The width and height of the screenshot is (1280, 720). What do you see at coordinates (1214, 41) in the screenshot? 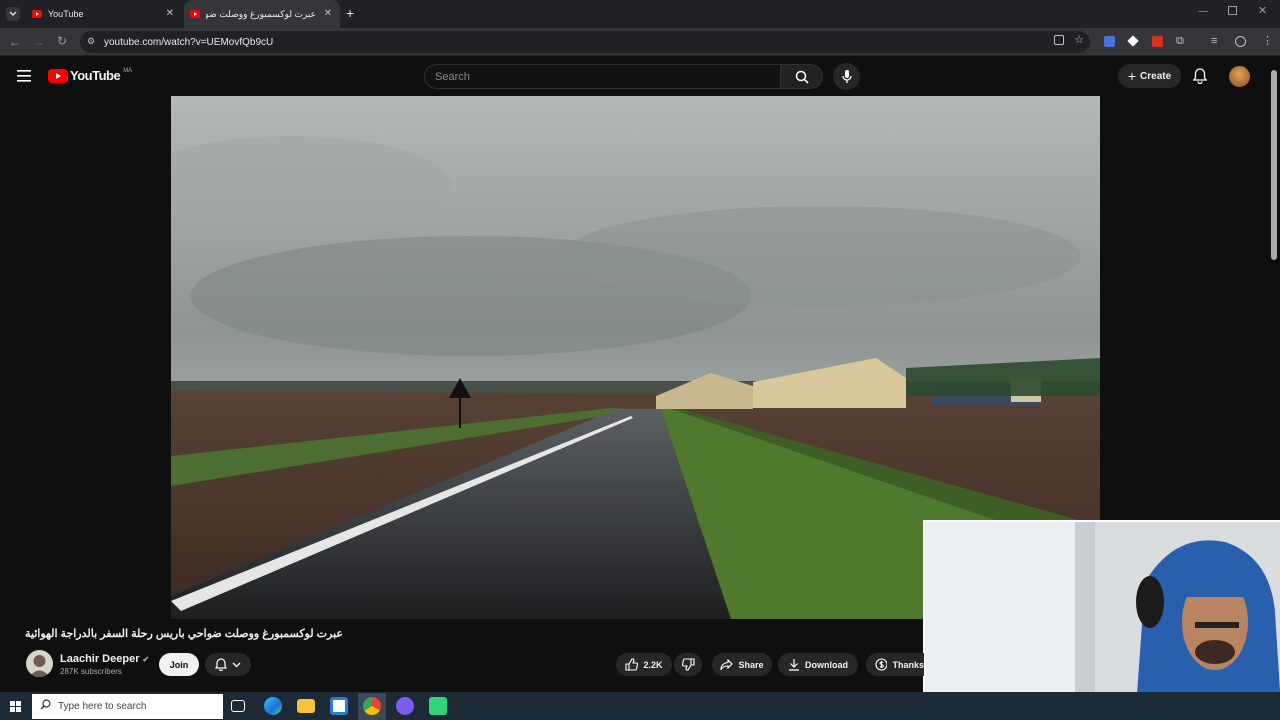
I see `media-controls-icon: ≡` at bounding box center [1214, 41].